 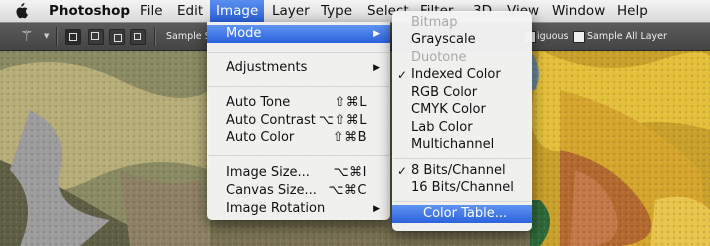 I want to click on menu-item-label: Grayscale, so click(x=443, y=39).